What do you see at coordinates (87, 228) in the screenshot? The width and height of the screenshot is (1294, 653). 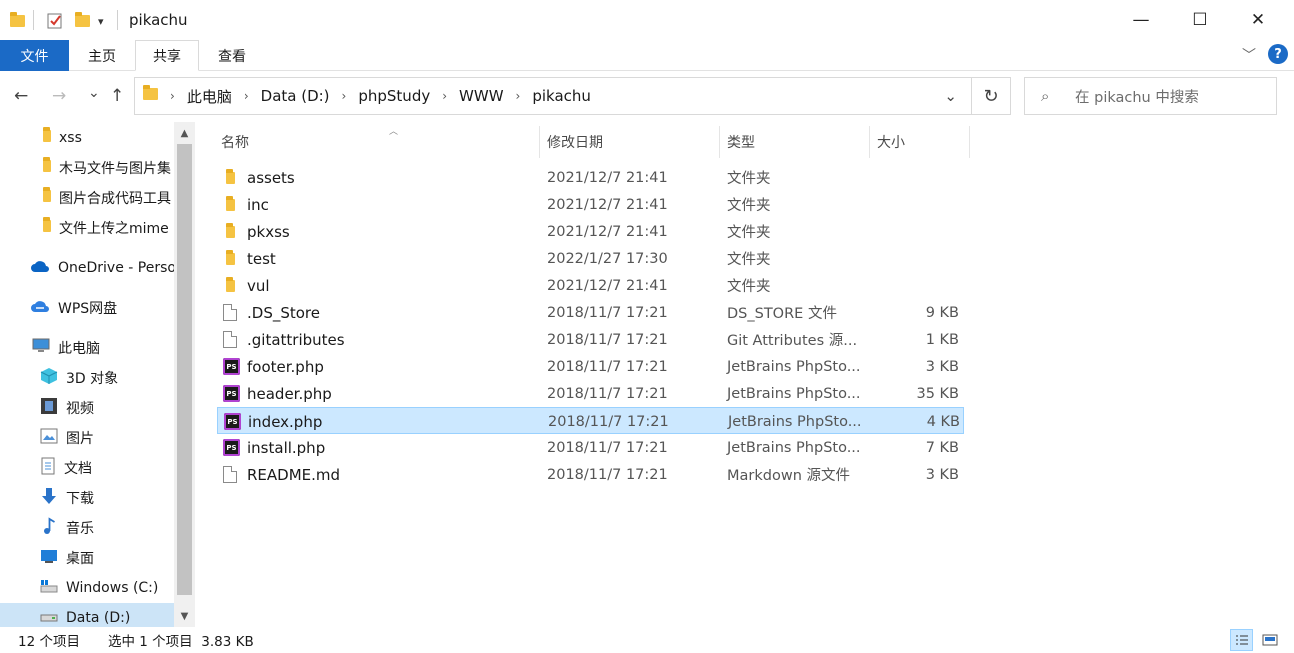 I see `nav-item-upload-mime: 文件上传之mime` at bounding box center [87, 228].